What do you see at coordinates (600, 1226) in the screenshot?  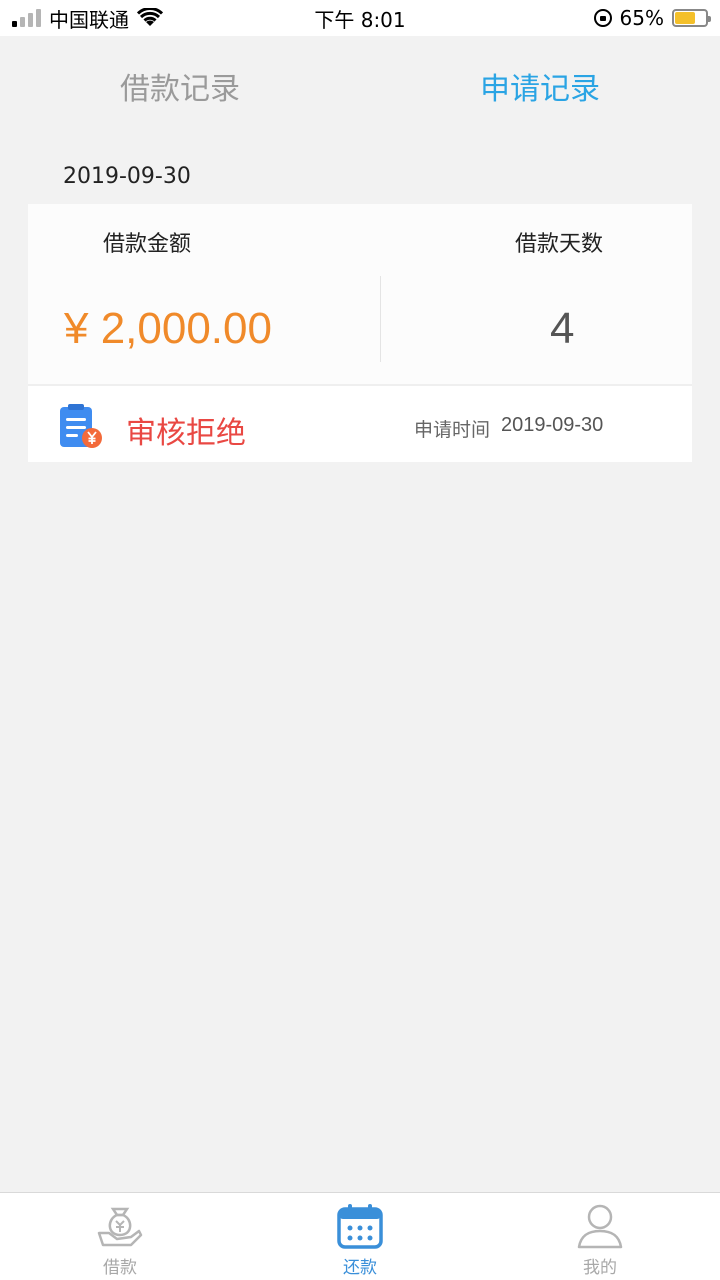 I see `user-icon` at bounding box center [600, 1226].